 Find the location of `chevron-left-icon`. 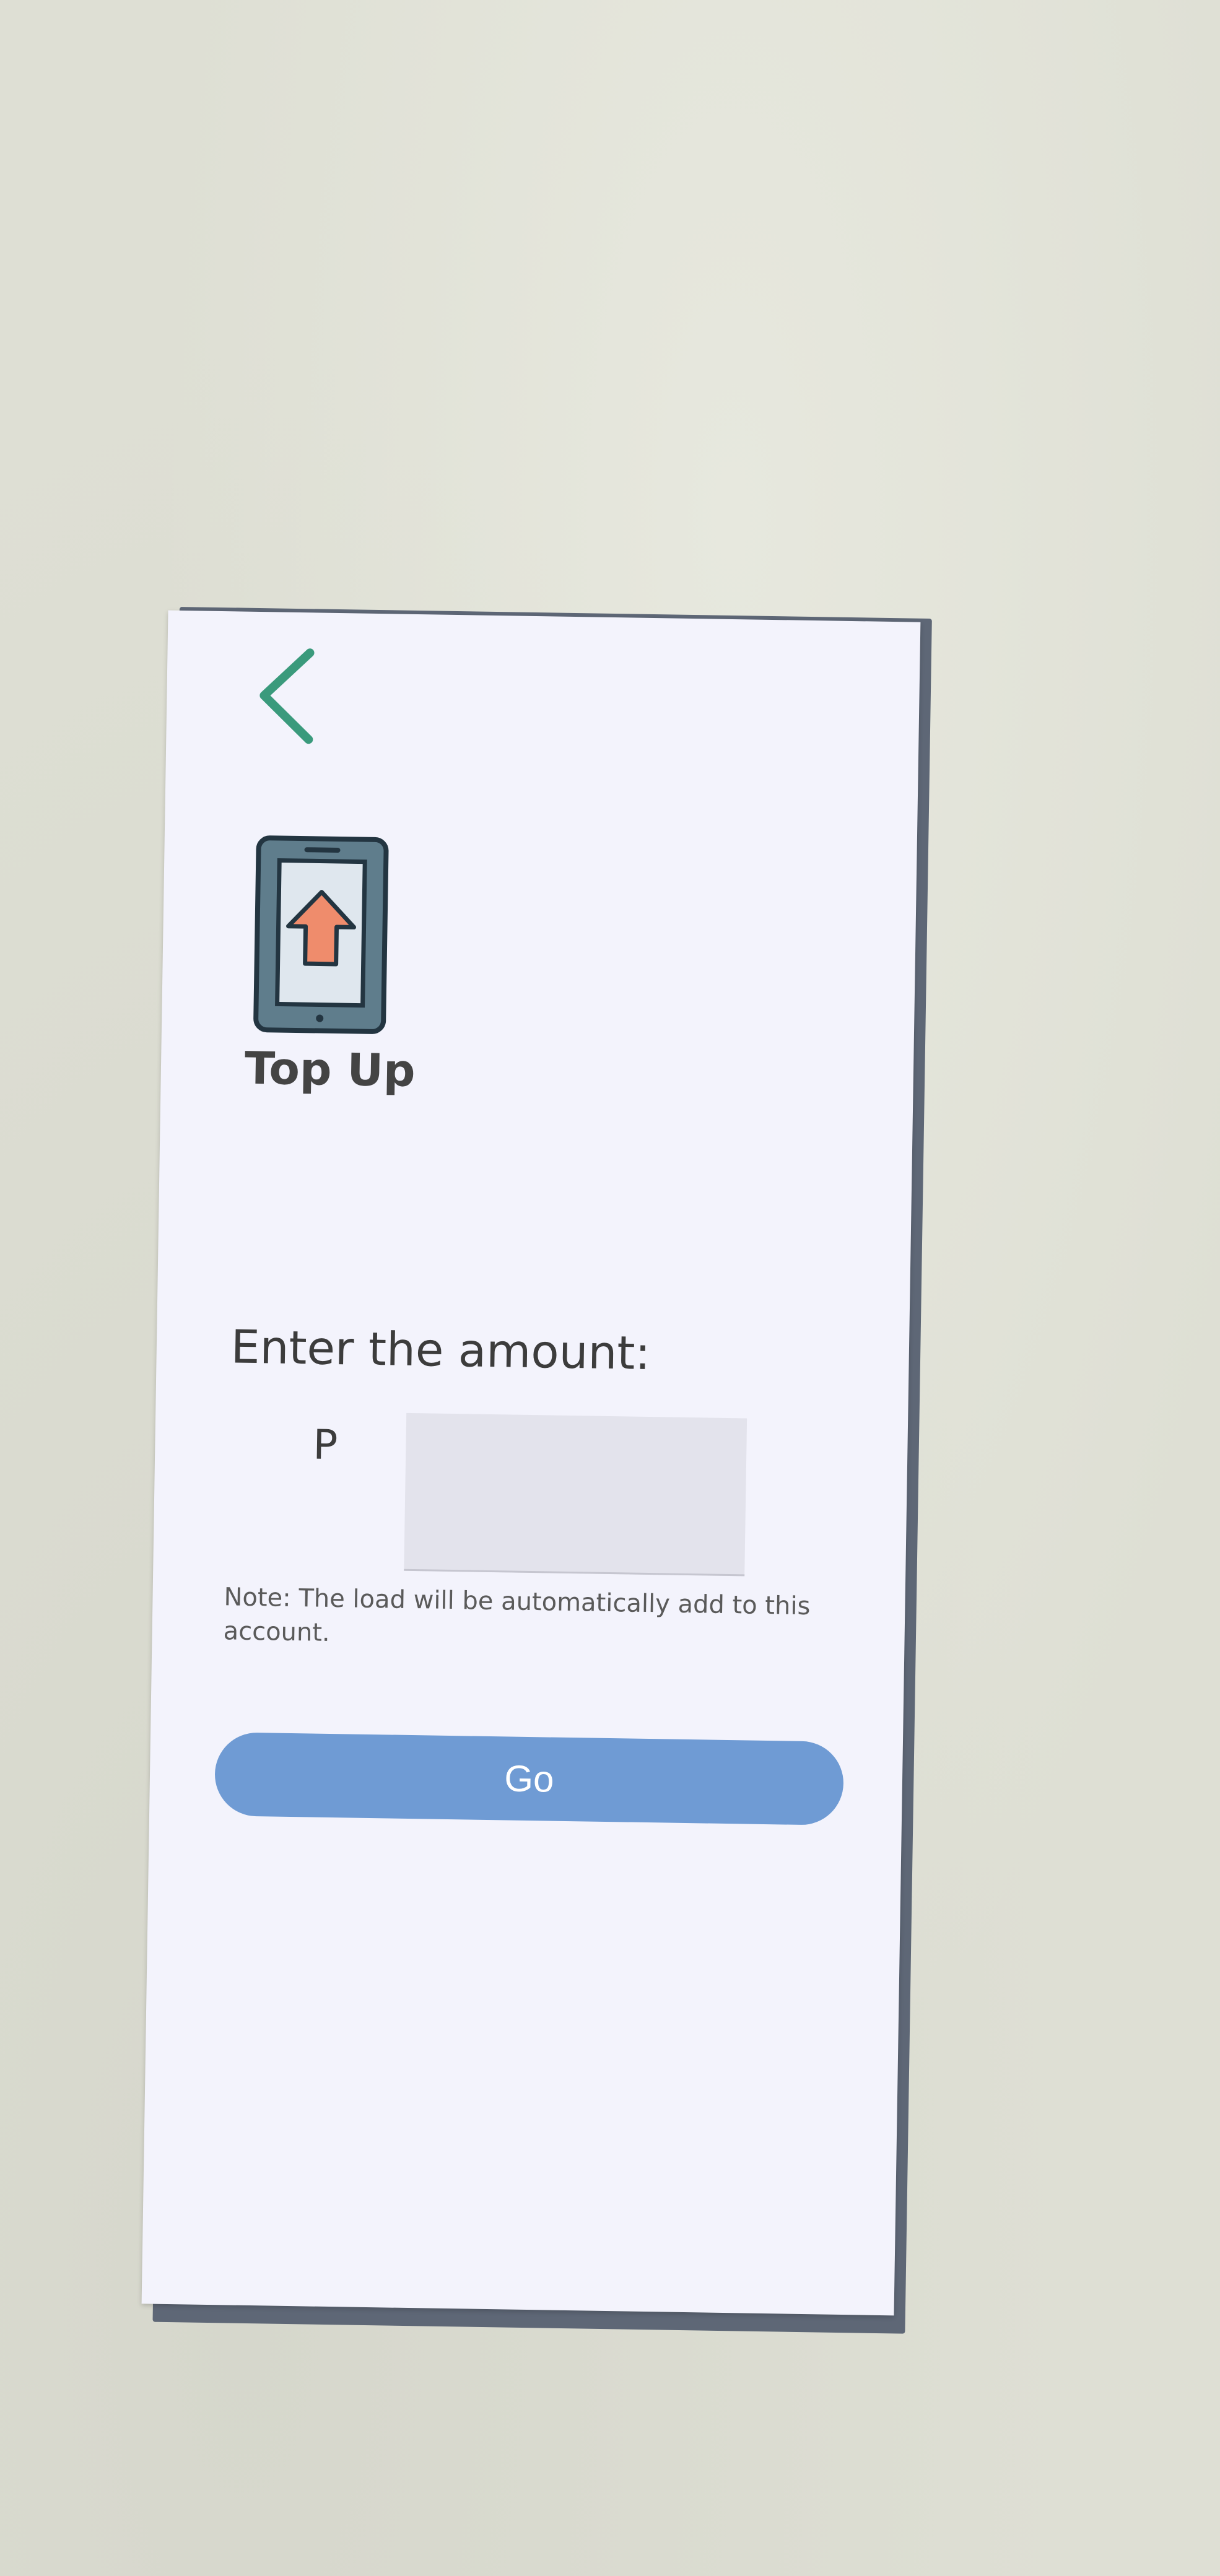

chevron-left-icon is located at coordinates (287, 696).